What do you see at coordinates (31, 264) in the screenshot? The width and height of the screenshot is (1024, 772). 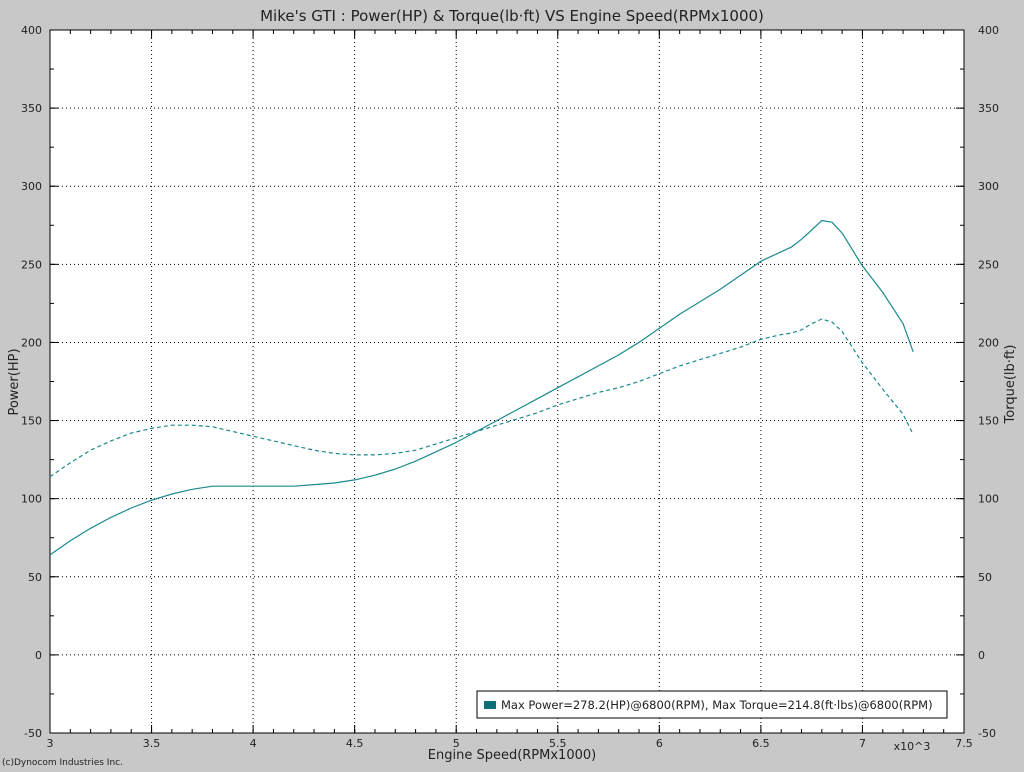 I see `y-tick-label: 250` at bounding box center [31, 264].